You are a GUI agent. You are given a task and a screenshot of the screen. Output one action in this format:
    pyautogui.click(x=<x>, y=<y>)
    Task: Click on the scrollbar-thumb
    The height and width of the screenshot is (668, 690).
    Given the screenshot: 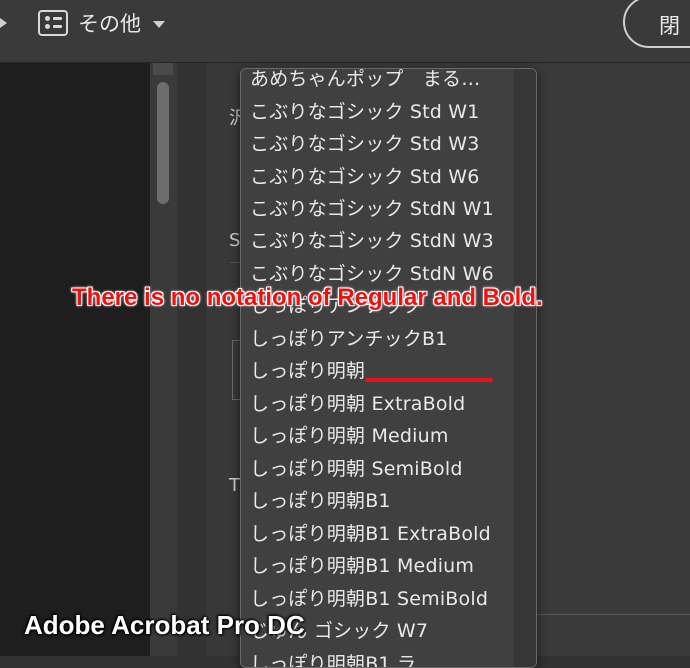 What is the action you would take?
    pyautogui.click(x=163, y=143)
    